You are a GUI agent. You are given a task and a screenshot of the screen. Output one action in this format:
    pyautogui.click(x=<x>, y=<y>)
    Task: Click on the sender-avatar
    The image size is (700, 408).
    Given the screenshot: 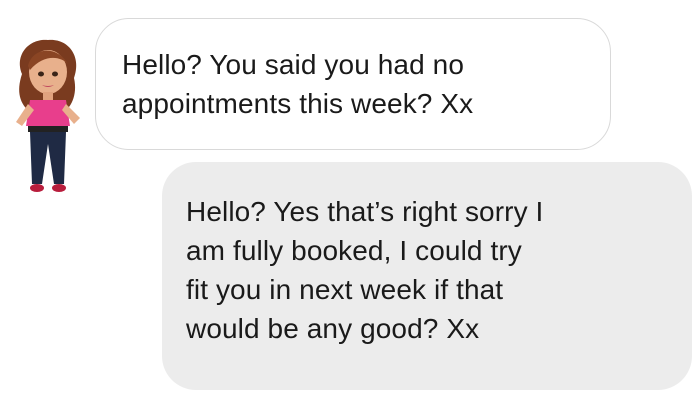 What is the action you would take?
    pyautogui.click(x=47, y=119)
    